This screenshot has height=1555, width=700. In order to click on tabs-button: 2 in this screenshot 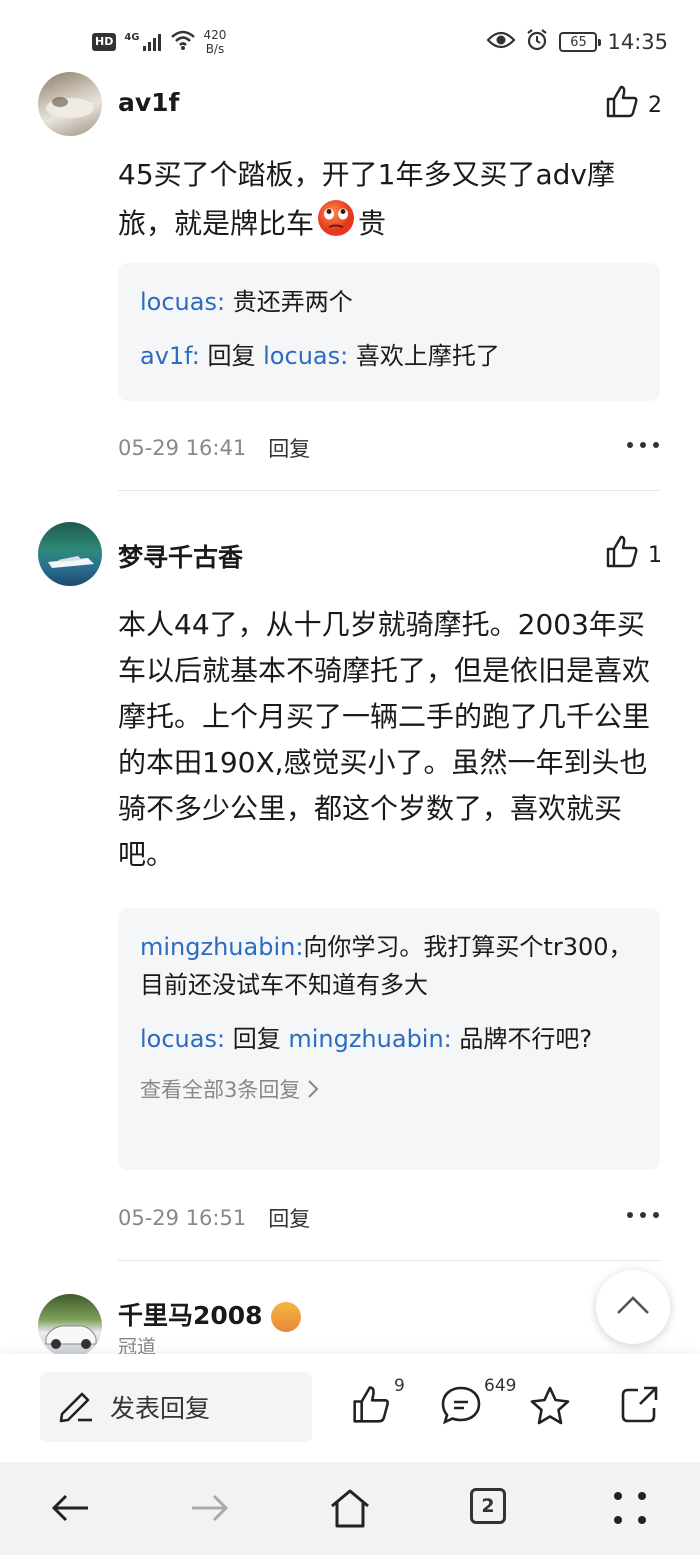, I will do `click(488, 1506)`.